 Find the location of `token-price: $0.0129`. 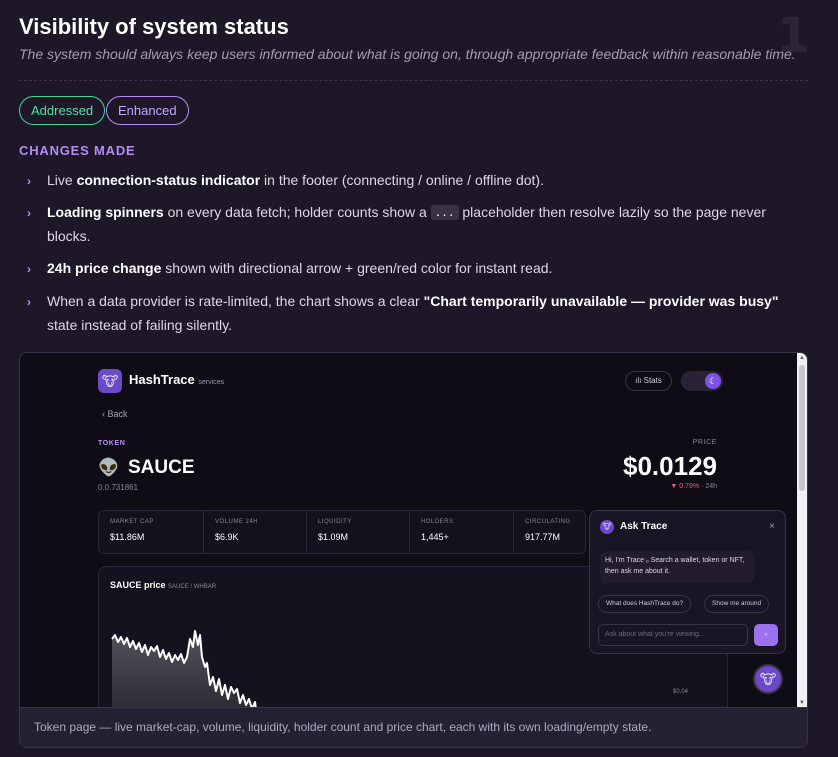

token-price: $0.0129 is located at coordinates (670, 466).